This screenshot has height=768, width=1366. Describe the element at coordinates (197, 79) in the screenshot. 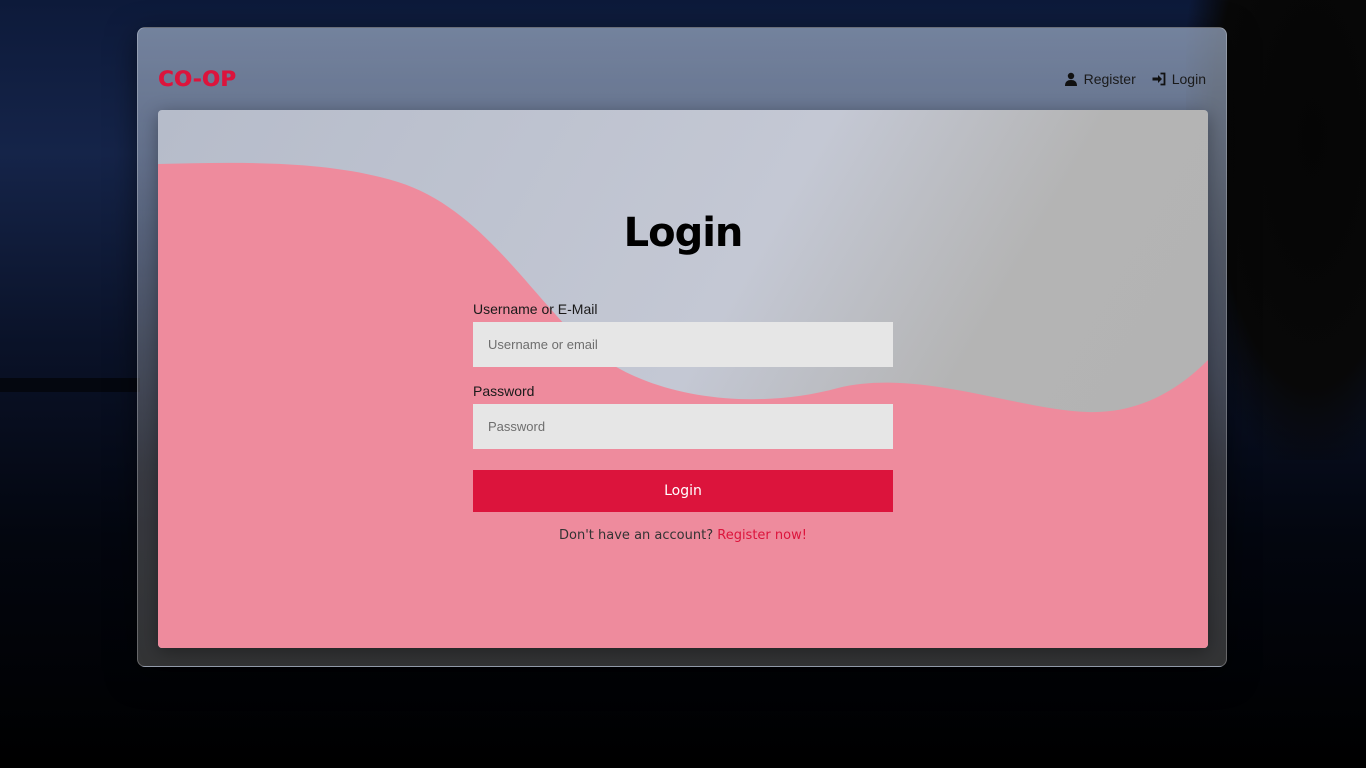

I see `brand-logo: CO-OP` at that location.